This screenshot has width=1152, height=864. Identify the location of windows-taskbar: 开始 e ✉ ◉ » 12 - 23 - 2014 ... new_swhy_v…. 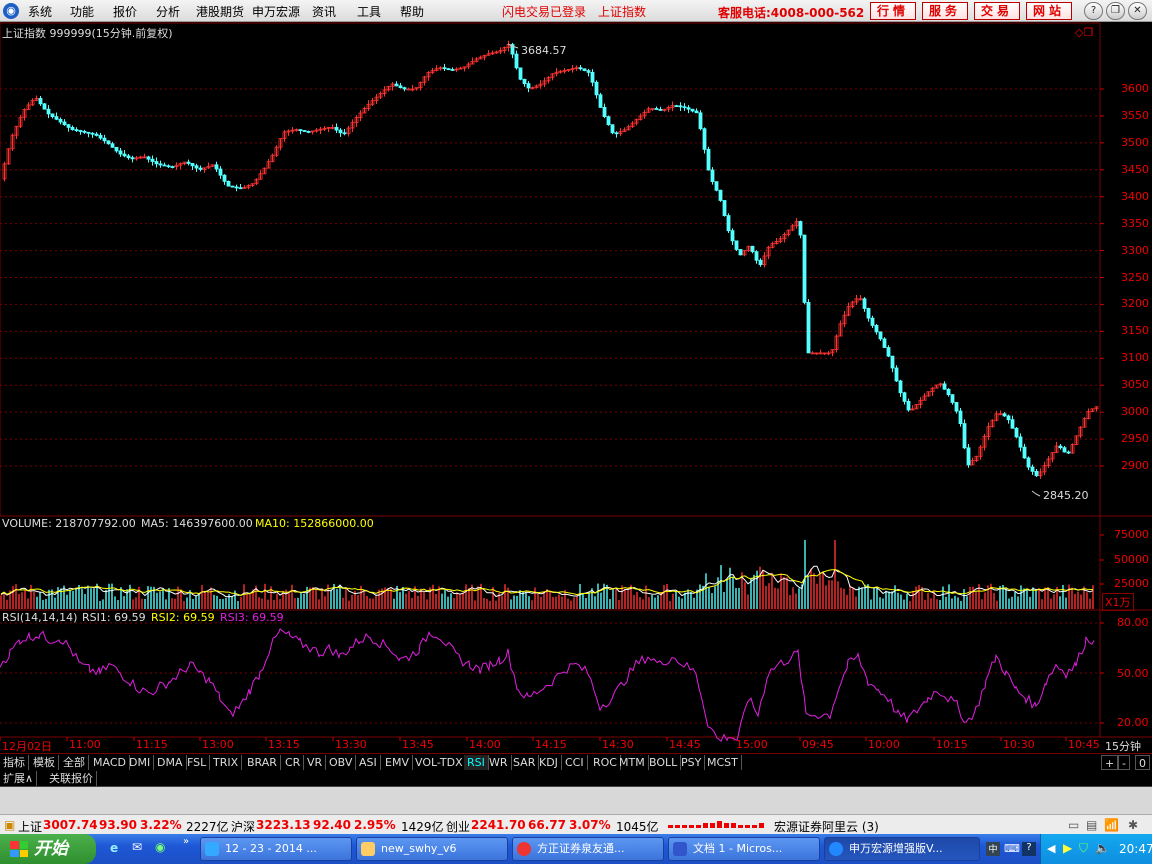
(576, 849).